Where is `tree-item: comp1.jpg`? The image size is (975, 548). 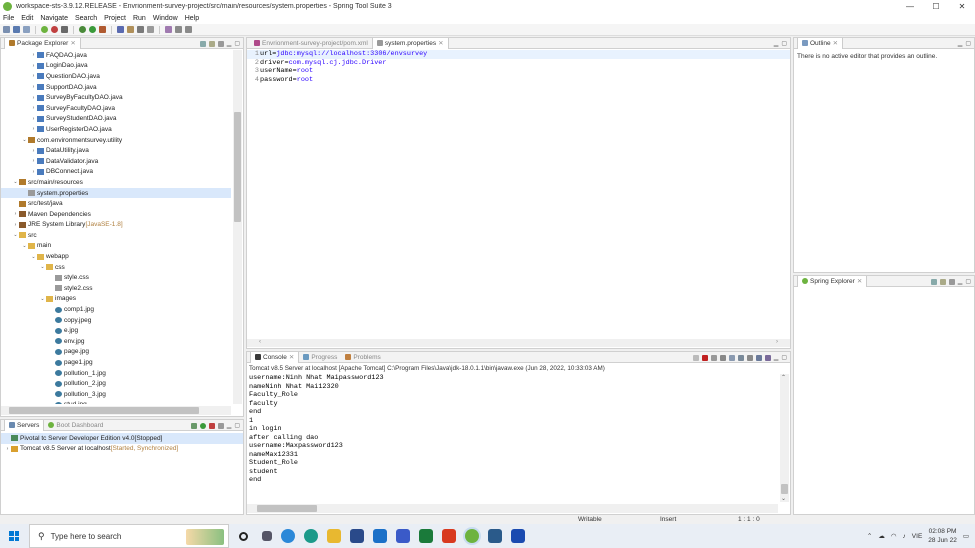
tree-item: comp1.jpg is located at coordinates (116, 309).